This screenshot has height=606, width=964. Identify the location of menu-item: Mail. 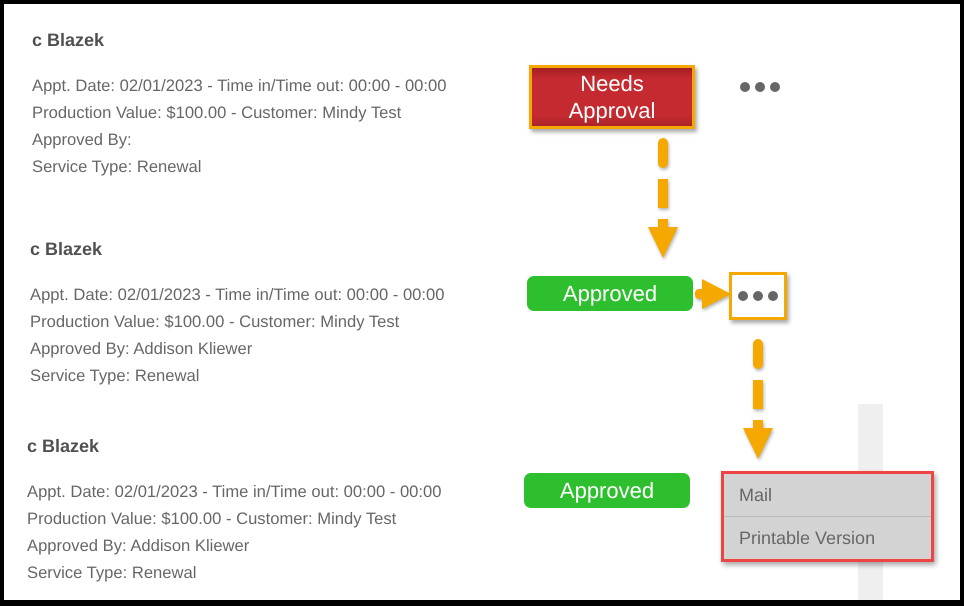
(827, 495).